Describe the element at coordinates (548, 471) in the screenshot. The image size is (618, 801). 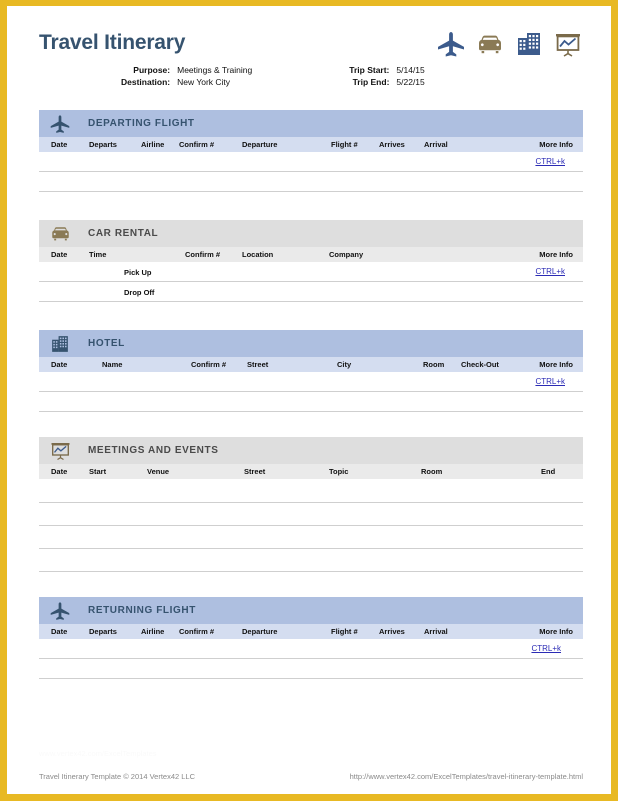
I see `col-end: End` at that location.